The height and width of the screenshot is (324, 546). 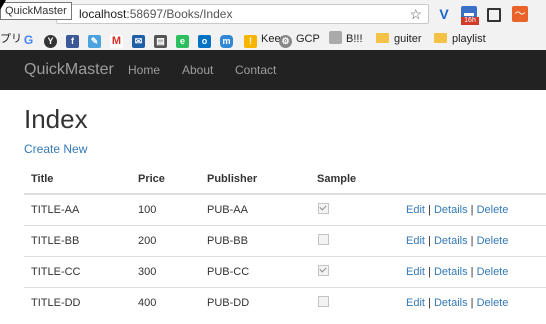 I want to click on mastodon-bookmark-icon: m, so click(x=226, y=39).